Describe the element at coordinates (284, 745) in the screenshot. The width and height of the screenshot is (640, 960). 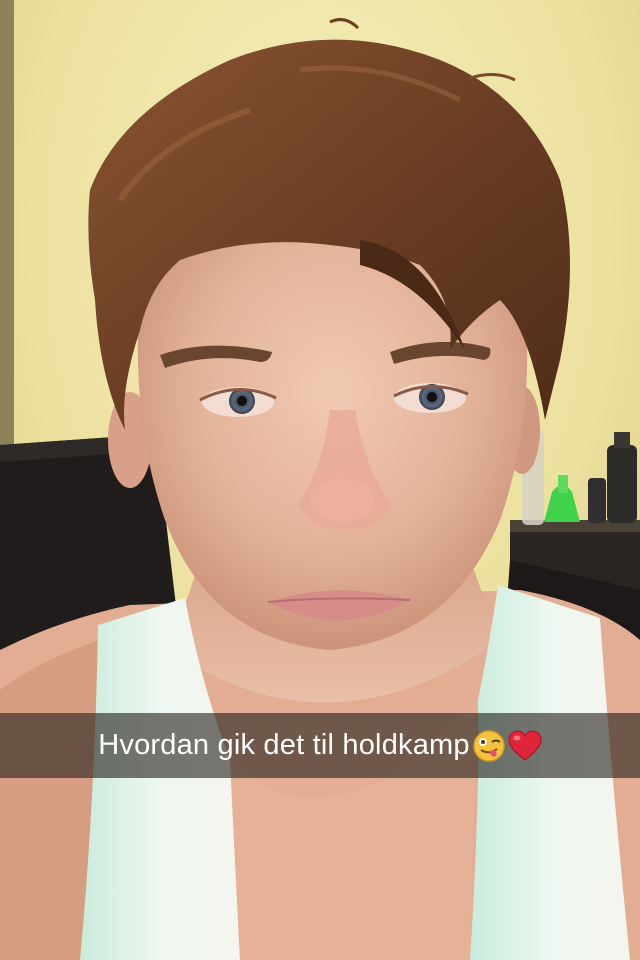
I see `snap-caption-text: Hvordan gik det til holdkamp` at that location.